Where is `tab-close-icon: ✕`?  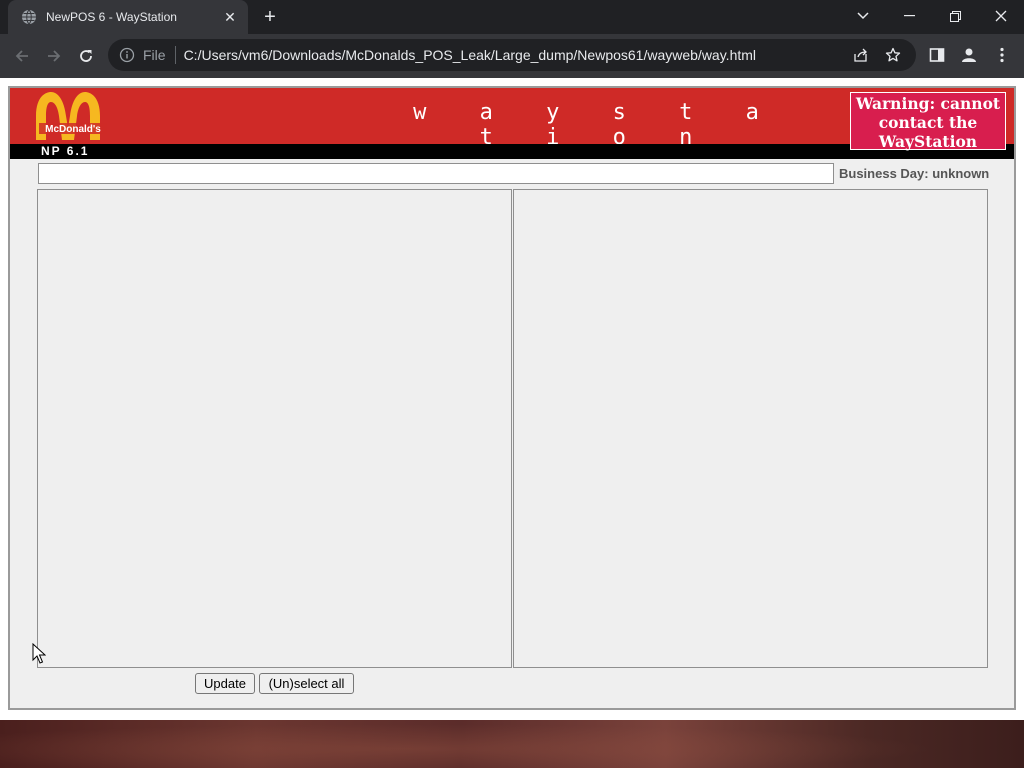 tab-close-icon: ✕ is located at coordinates (230, 17).